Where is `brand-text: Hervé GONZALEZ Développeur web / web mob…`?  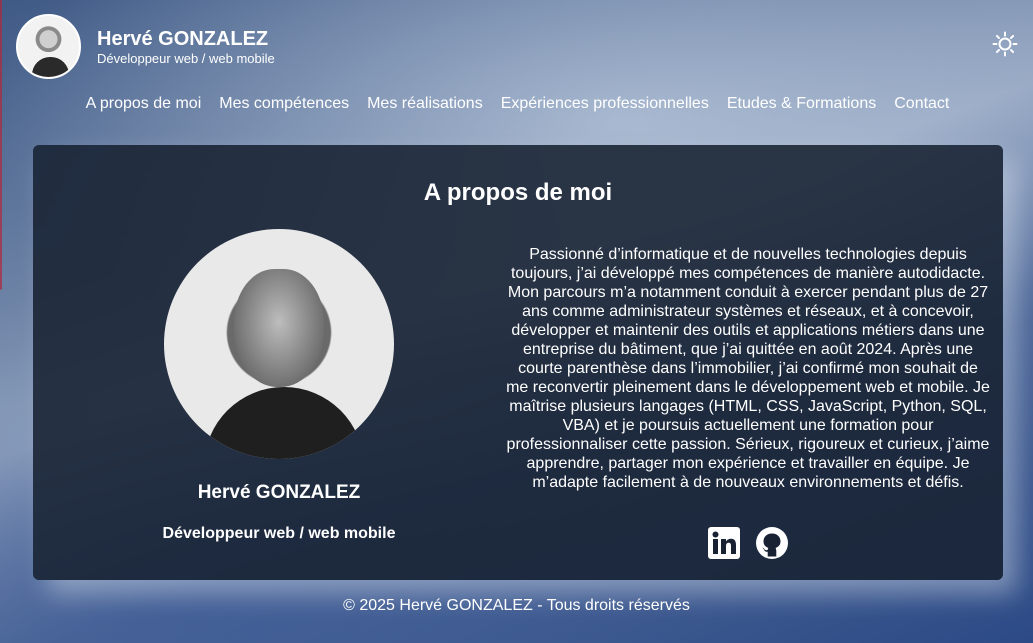
brand-text: Hervé GONZALEZ Développeur web / web mob… is located at coordinates (186, 46).